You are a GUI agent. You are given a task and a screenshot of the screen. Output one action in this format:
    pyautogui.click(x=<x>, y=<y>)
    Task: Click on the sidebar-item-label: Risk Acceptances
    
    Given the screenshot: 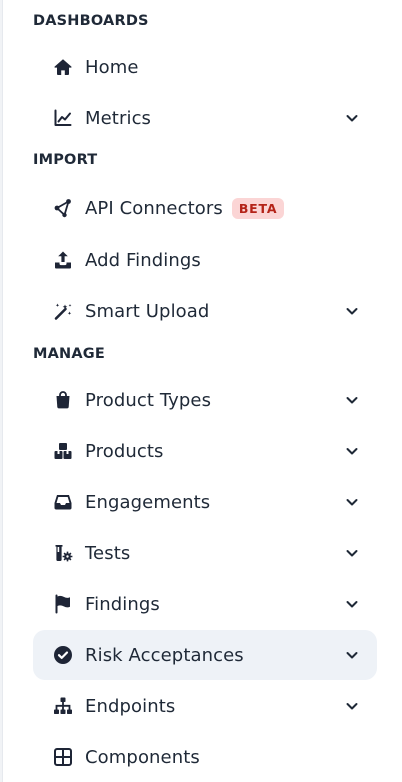 What is the action you would take?
    pyautogui.click(x=164, y=655)
    